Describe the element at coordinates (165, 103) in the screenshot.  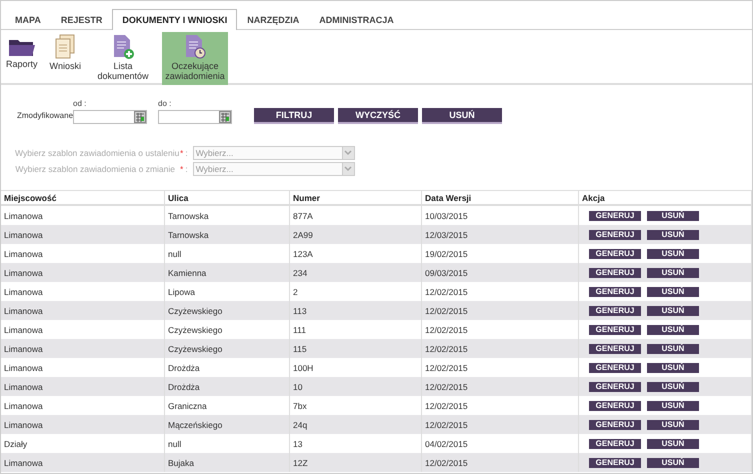
I see `date-label: do :` at that location.